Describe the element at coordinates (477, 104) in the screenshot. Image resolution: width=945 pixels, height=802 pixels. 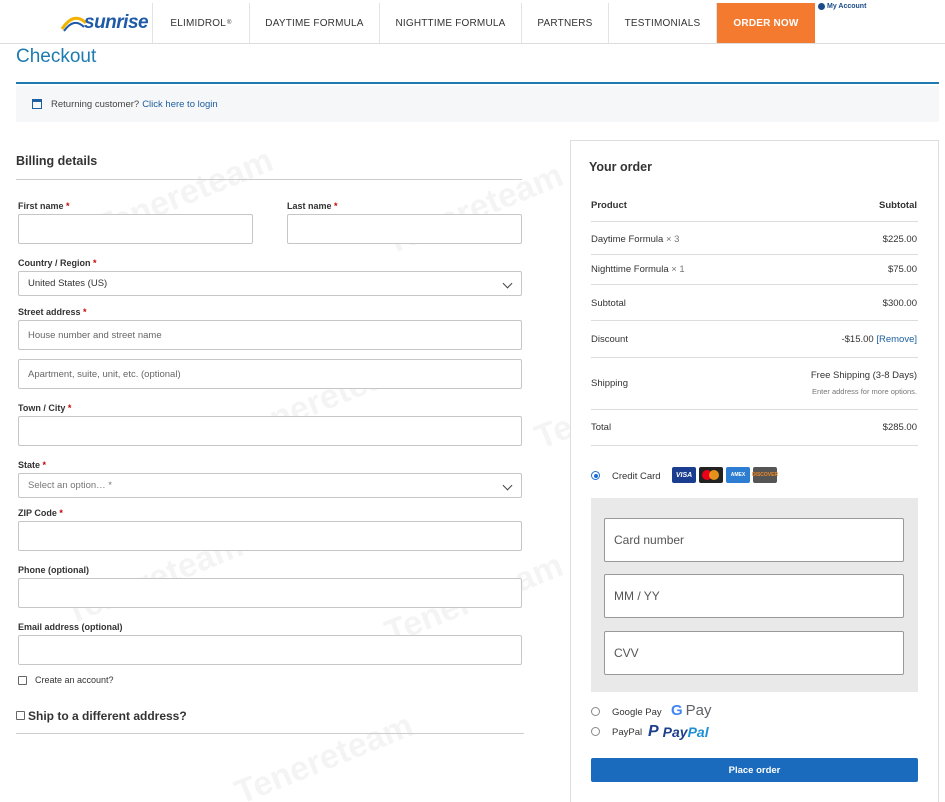
I see `returning-customer-notice: Returning customer? Click here to login` at that location.